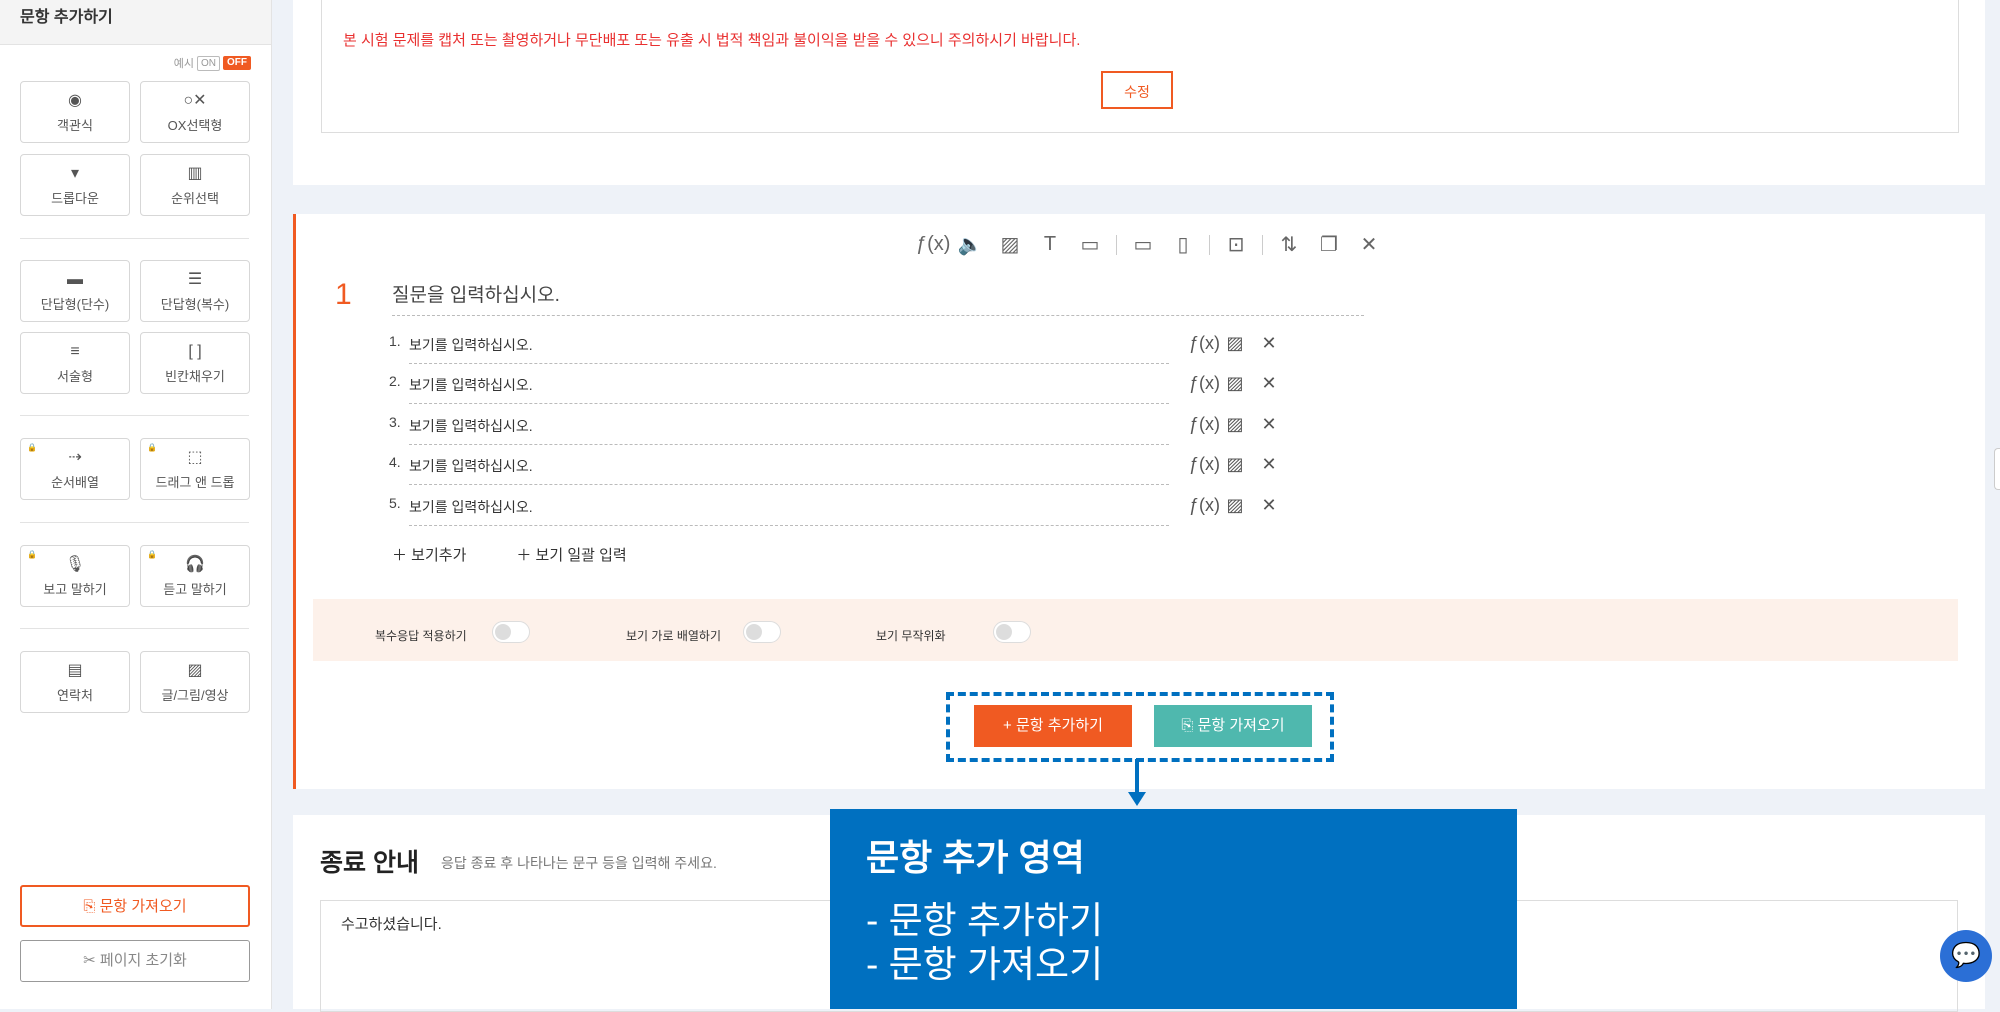  Describe the element at coordinates (395, 341) in the screenshot. I see `option-number: 1.` at that location.